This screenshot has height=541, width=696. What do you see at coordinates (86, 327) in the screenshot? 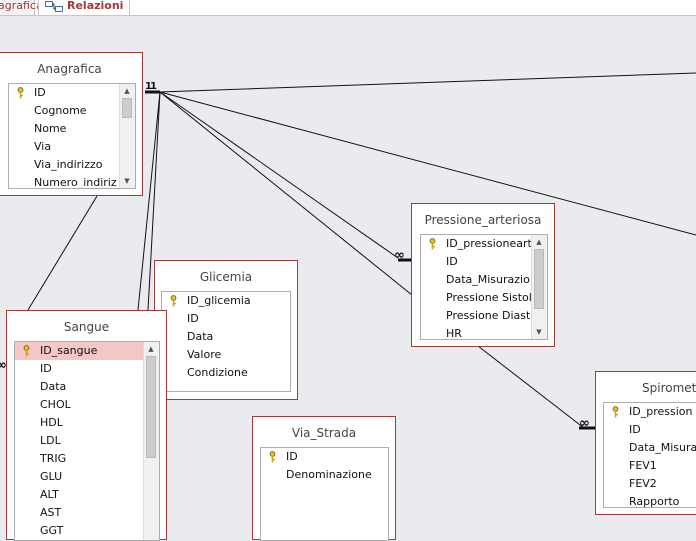
I see `table-title: Sangue` at bounding box center [86, 327].